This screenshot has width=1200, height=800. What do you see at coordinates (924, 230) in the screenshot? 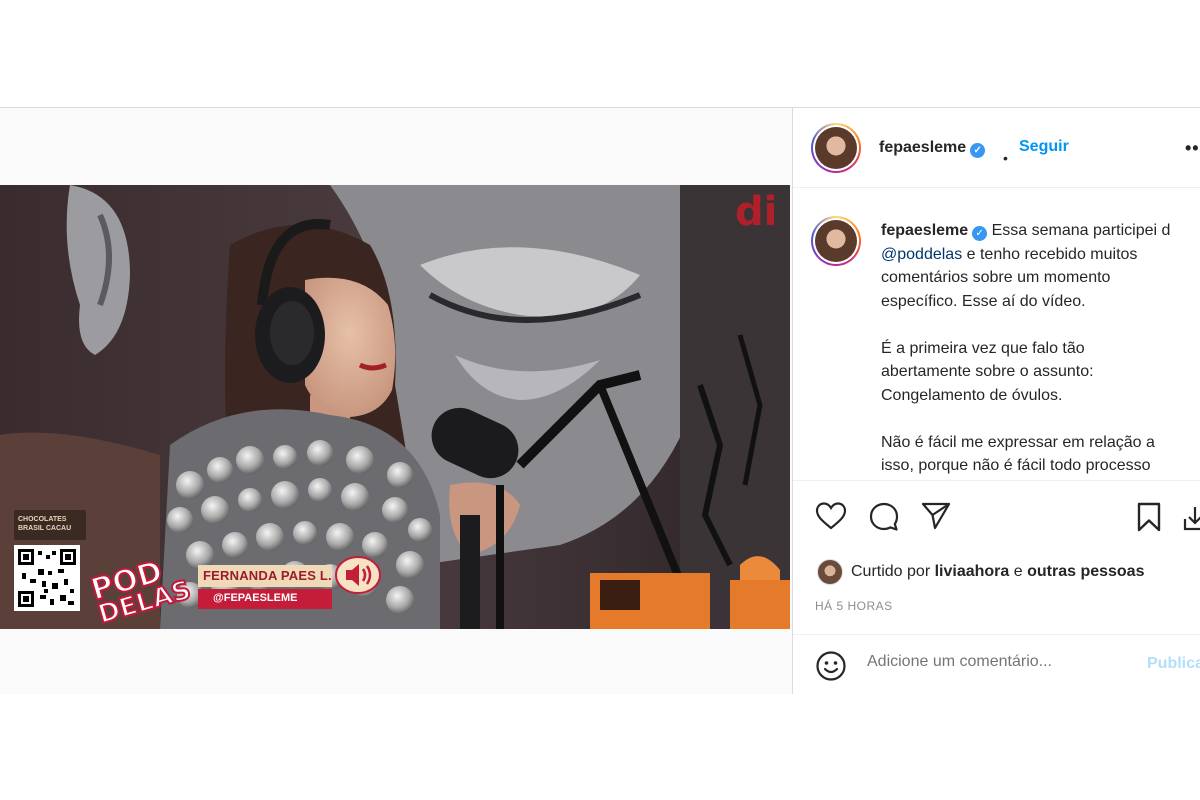
I see `caption-username: fepaesleme` at bounding box center [924, 230].